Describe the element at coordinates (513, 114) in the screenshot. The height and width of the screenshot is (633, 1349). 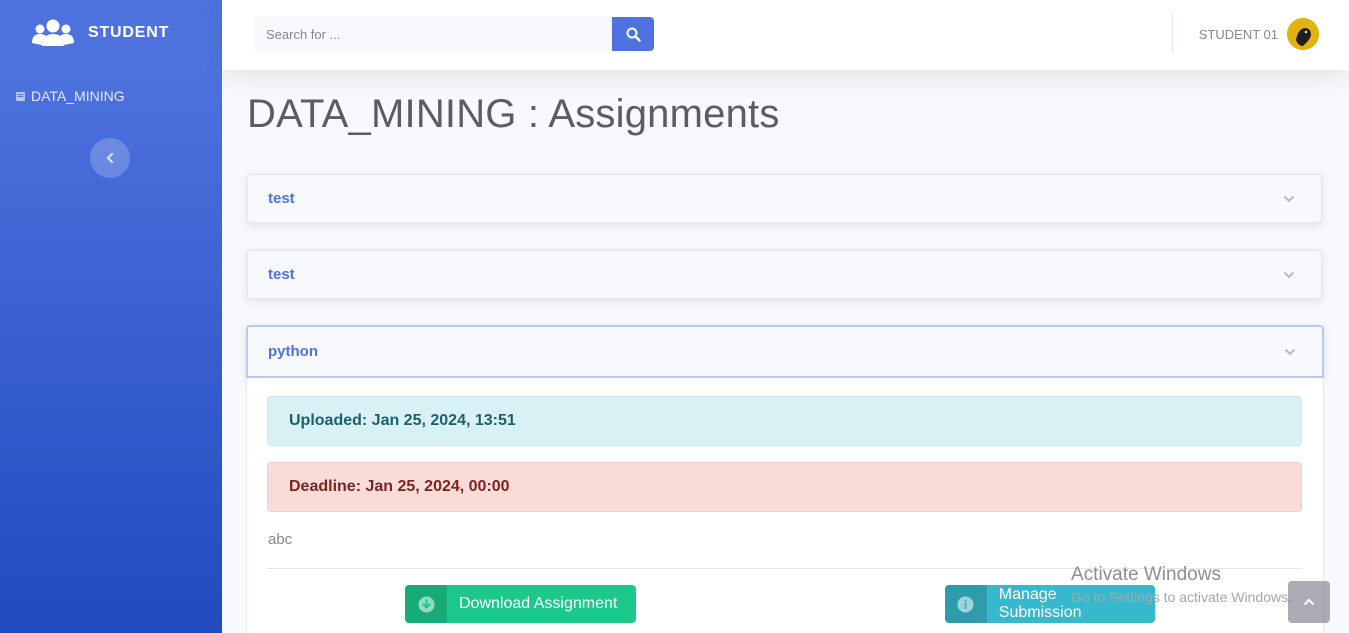
I see `page-title: DATA_MINING : Assignments` at that location.